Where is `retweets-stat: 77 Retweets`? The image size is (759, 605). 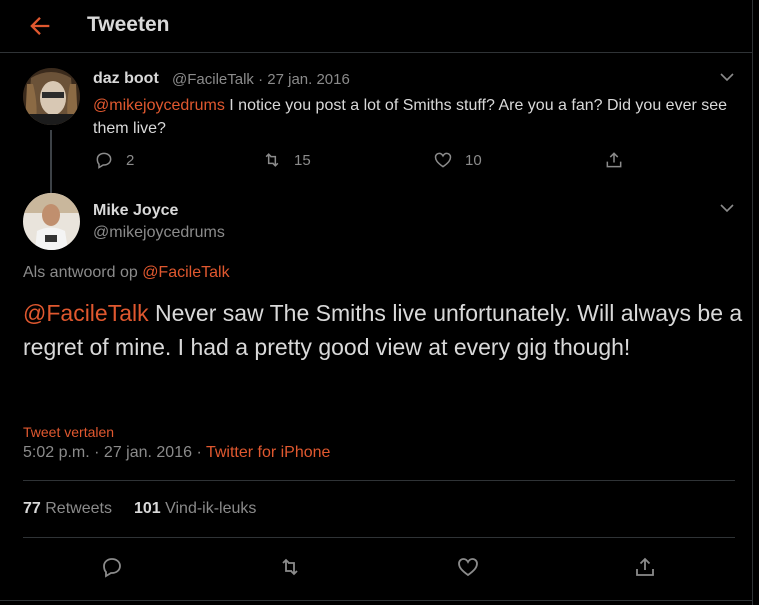 retweets-stat: 77 Retweets is located at coordinates (67, 509).